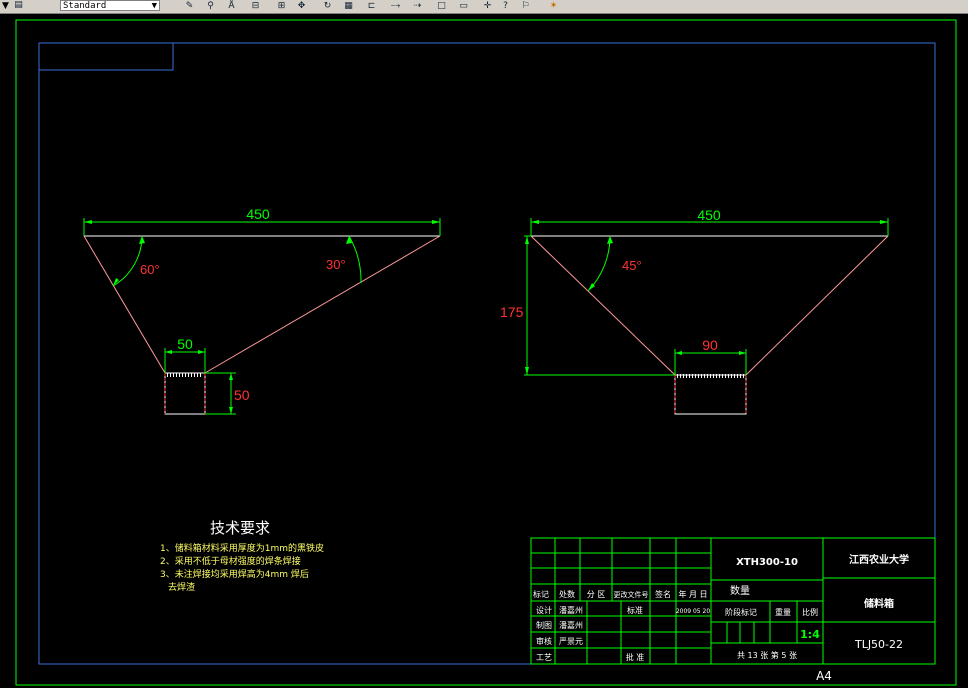 This screenshot has height=688, width=968. Describe the element at coordinates (710, 394) in the screenshot. I see `right-outlet-box` at that location.